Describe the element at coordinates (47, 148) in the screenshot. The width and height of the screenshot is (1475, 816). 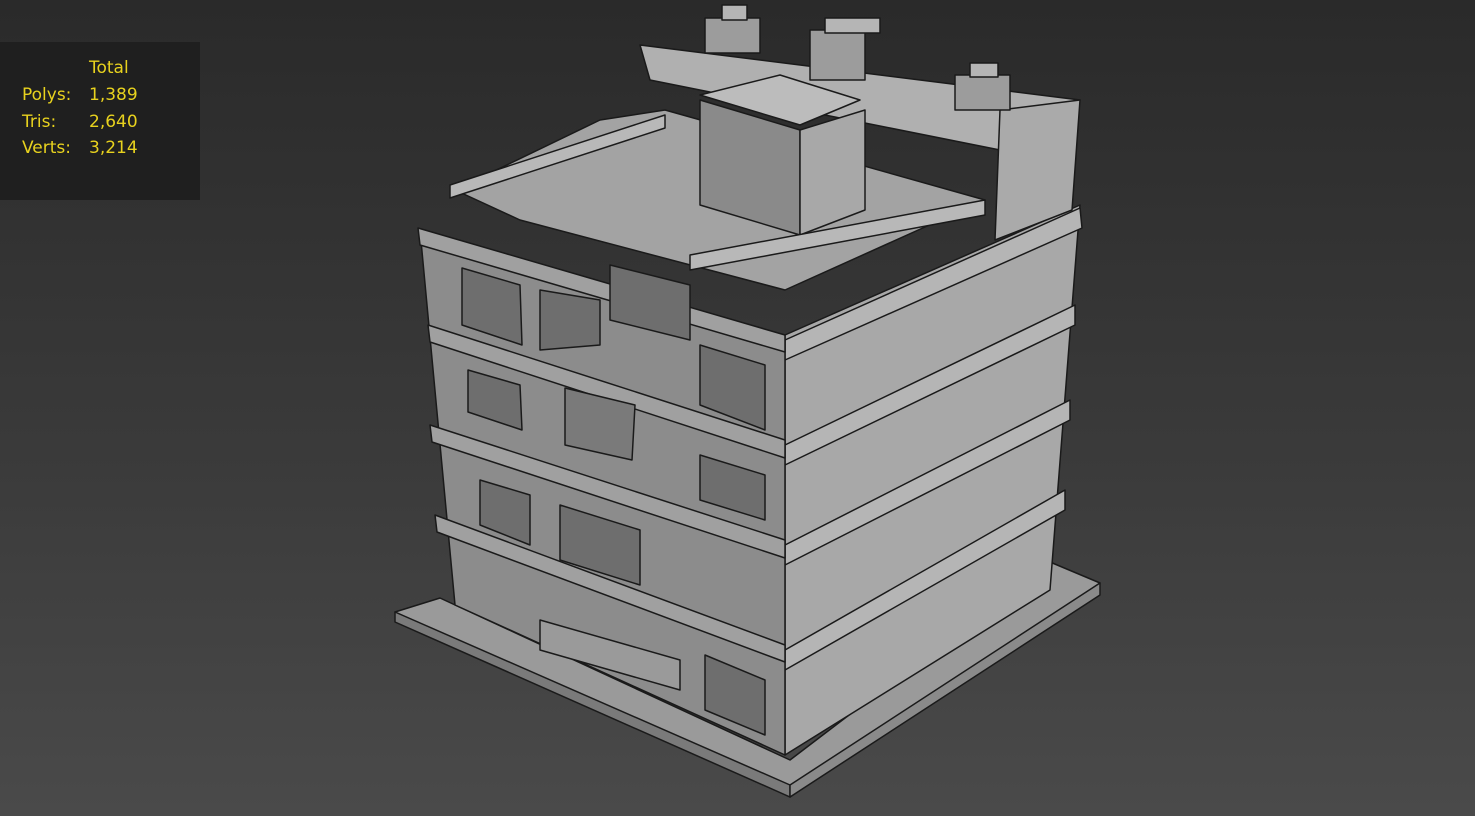
I see `stats-label: Verts:` at that location.